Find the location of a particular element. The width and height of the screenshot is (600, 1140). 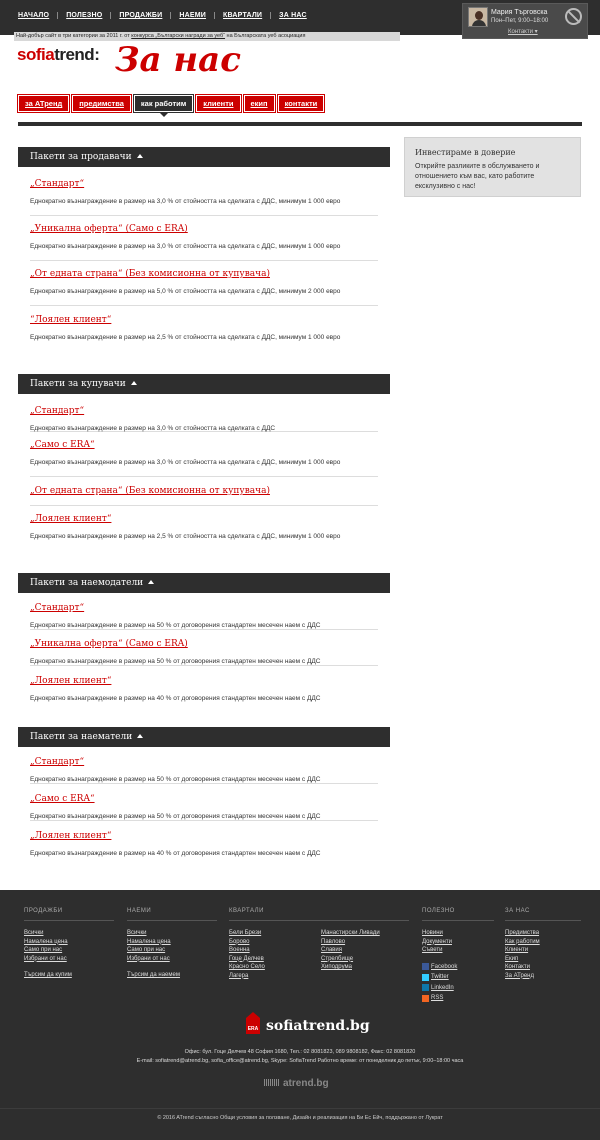

close-icon is located at coordinates (573, 16).